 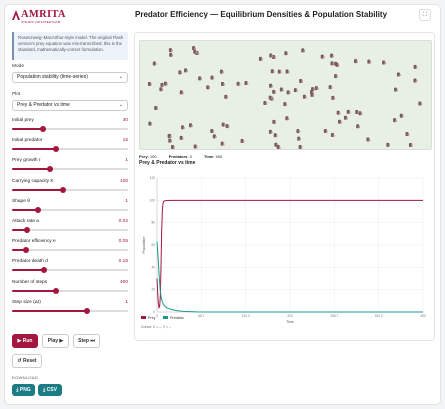 I want to click on predator-stat-label: Predators, so click(x=178, y=156).